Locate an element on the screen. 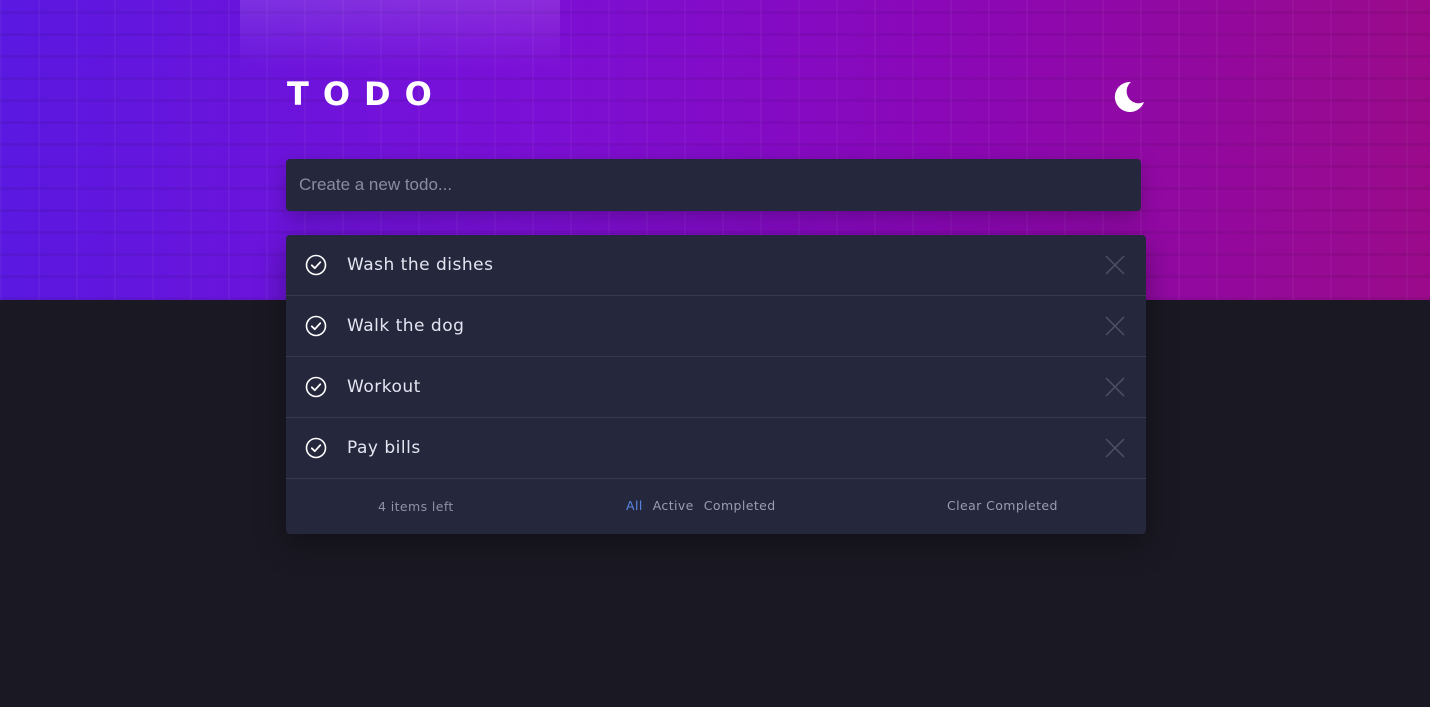  todo-text: Wash the dishes is located at coordinates (420, 265).